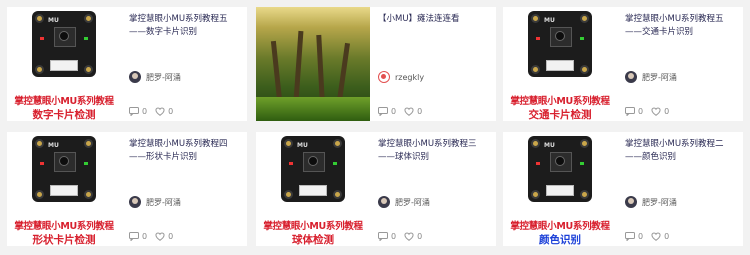 The width and height of the screenshot is (750, 255). I want to click on thumb-subcaption: 形状卡片检测, so click(64, 240).